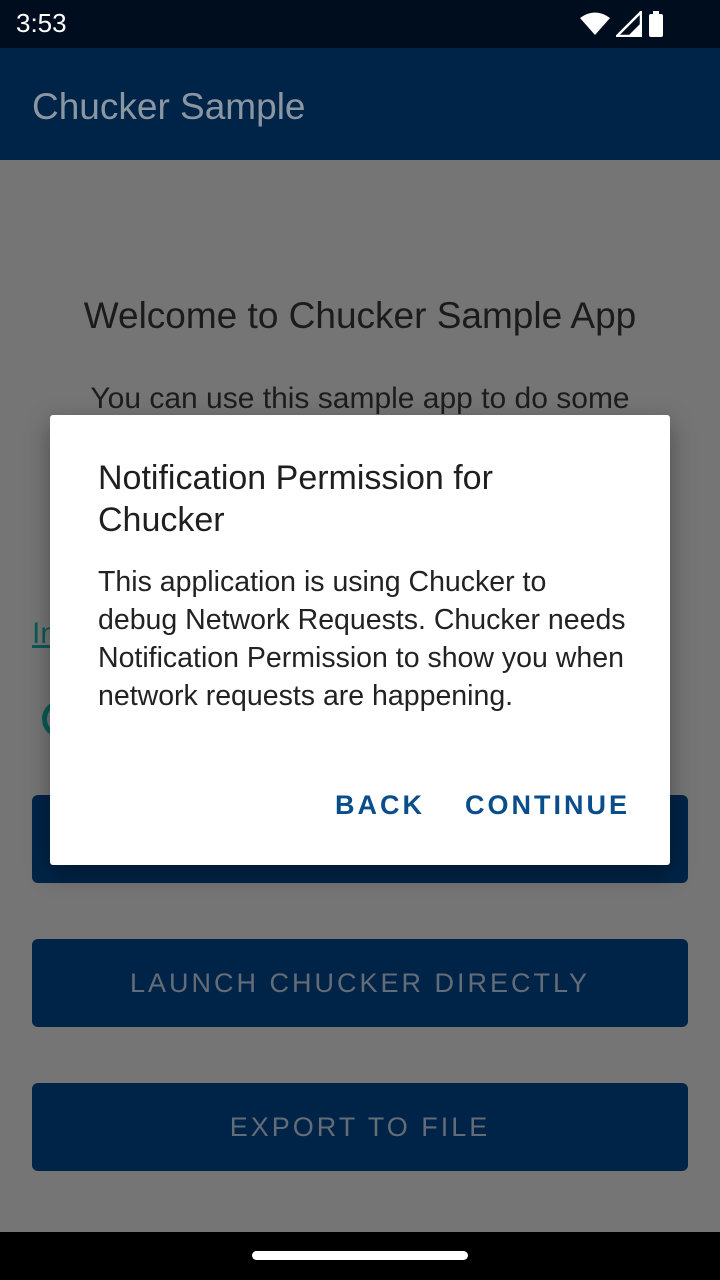  I want to click on dialog-actions: BACK CONTINUE, so click(482, 805).